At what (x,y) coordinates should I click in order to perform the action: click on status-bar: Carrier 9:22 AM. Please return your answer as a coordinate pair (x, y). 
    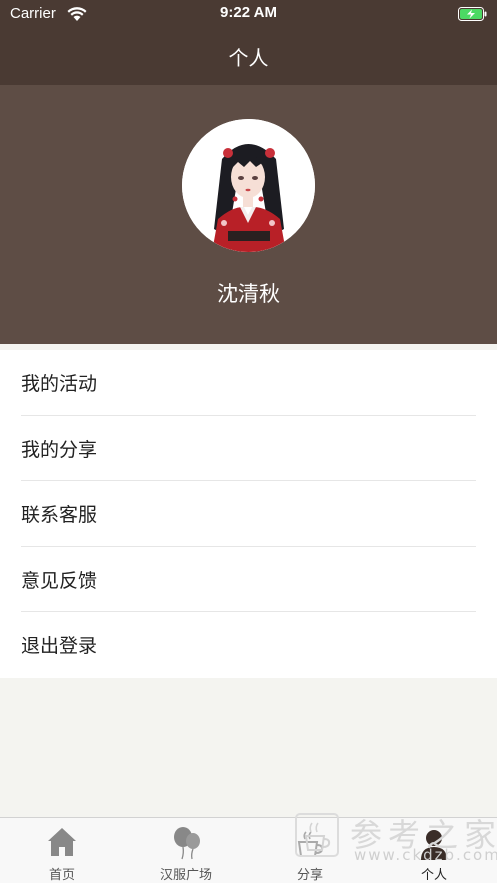
    Looking at the image, I should click on (248, 14).